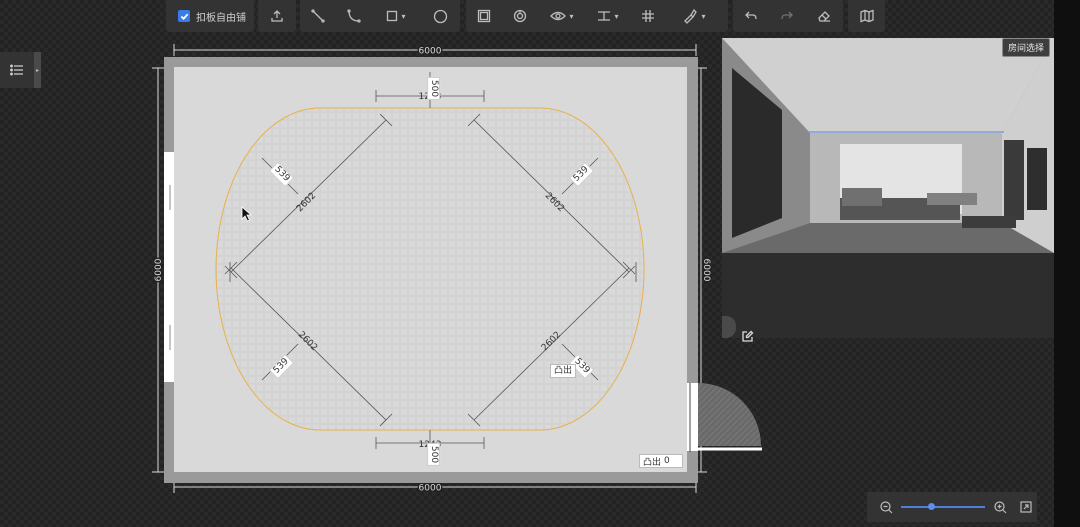 This screenshot has height=527, width=1080. Describe the element at coordinates (434, 88) in the screenshot. I see `top-offset-dim: 500` at that location.